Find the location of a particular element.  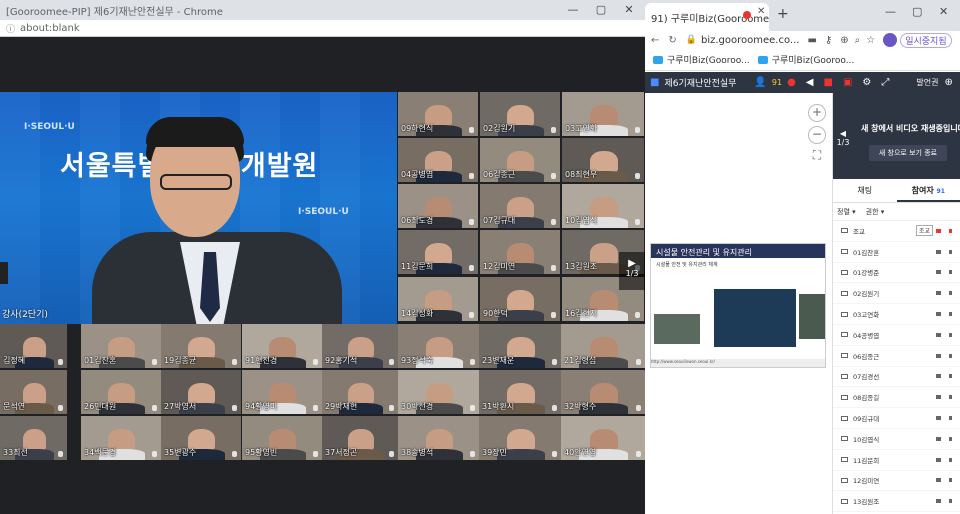

sort-dropdown: 정렬 ▾ is located at coordinates (846, 212).